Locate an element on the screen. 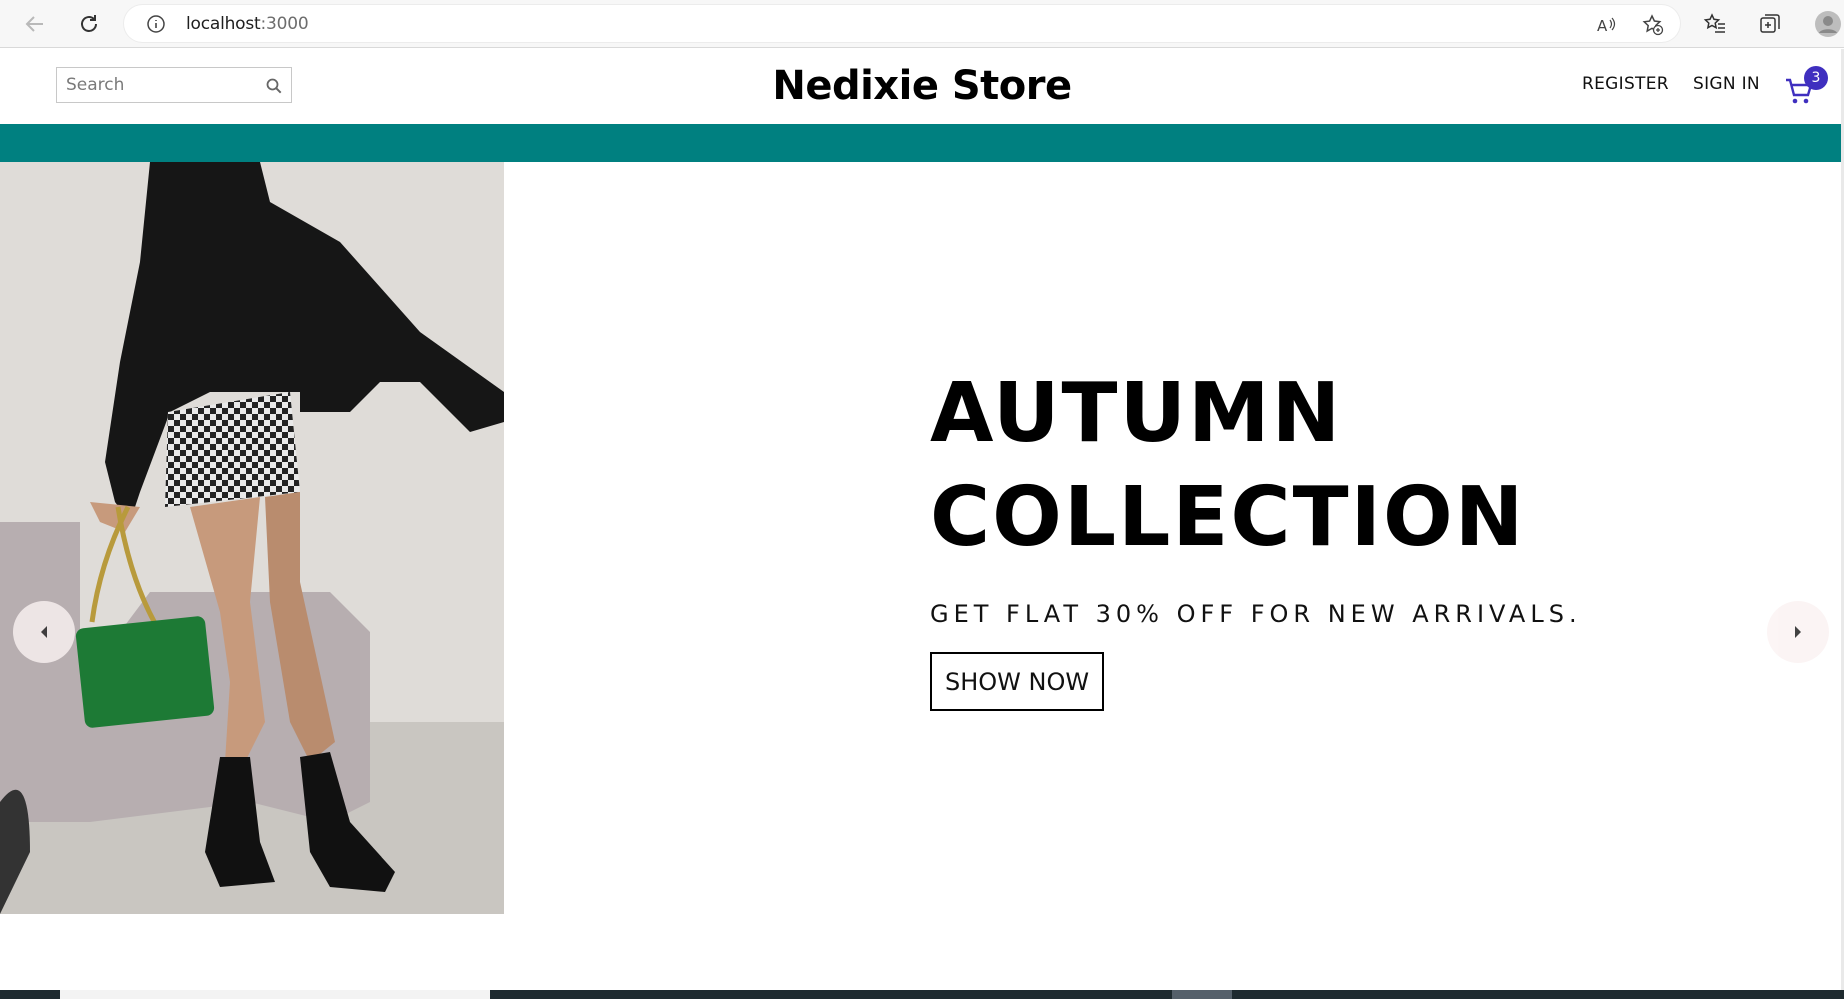 The width and height of the screenshot is (1844, 999). browser-toolbar: localhost:3000 A is located at coordinates (922, 24).